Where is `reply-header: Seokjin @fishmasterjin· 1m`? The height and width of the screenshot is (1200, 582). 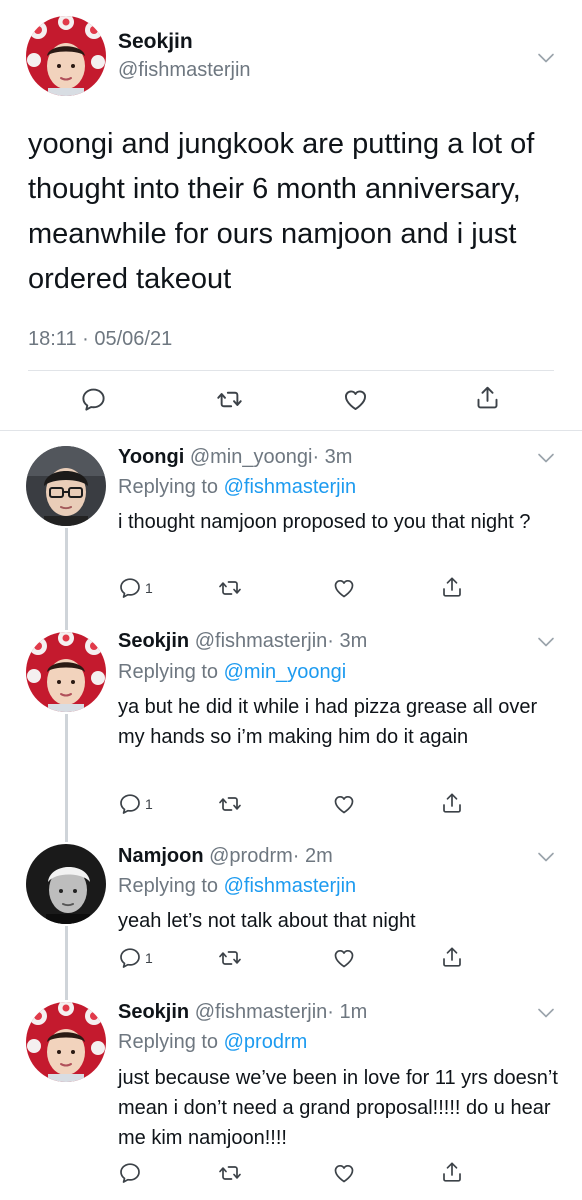
reply-header: Seokjin @fishmasterjin· 1m is located at coordinates (242, 1012).